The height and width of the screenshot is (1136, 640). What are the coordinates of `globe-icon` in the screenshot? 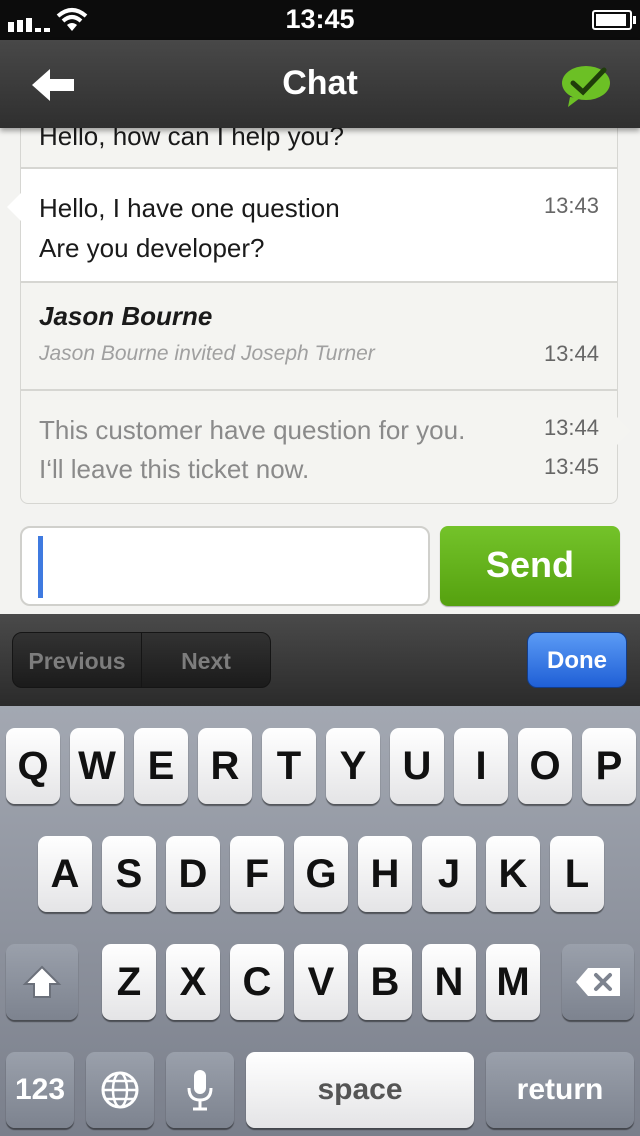 It's located at (120, 1090).